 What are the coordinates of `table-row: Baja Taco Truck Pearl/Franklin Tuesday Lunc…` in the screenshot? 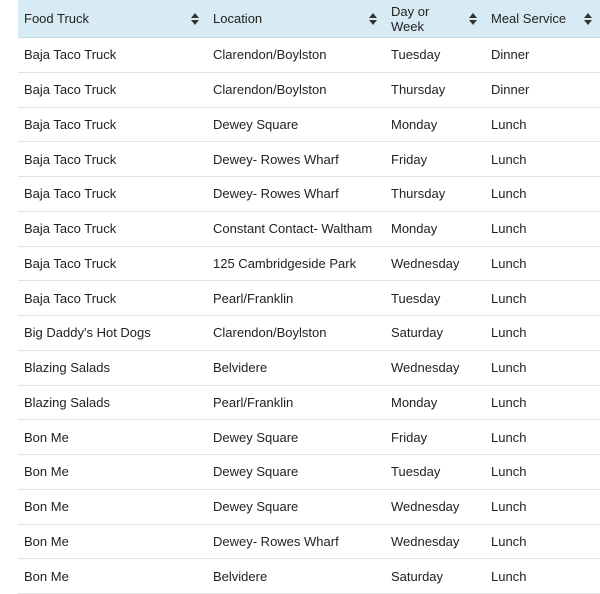 It's located at (309, 298).